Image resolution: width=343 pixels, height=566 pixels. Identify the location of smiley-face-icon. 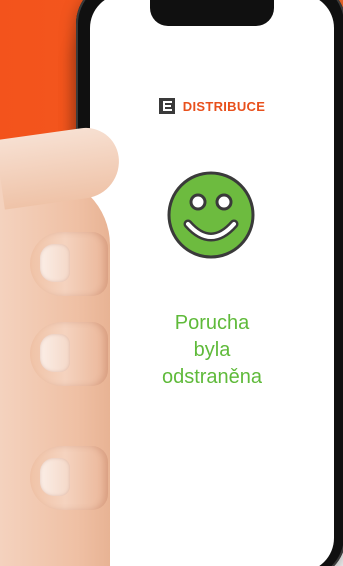
(211, 215).